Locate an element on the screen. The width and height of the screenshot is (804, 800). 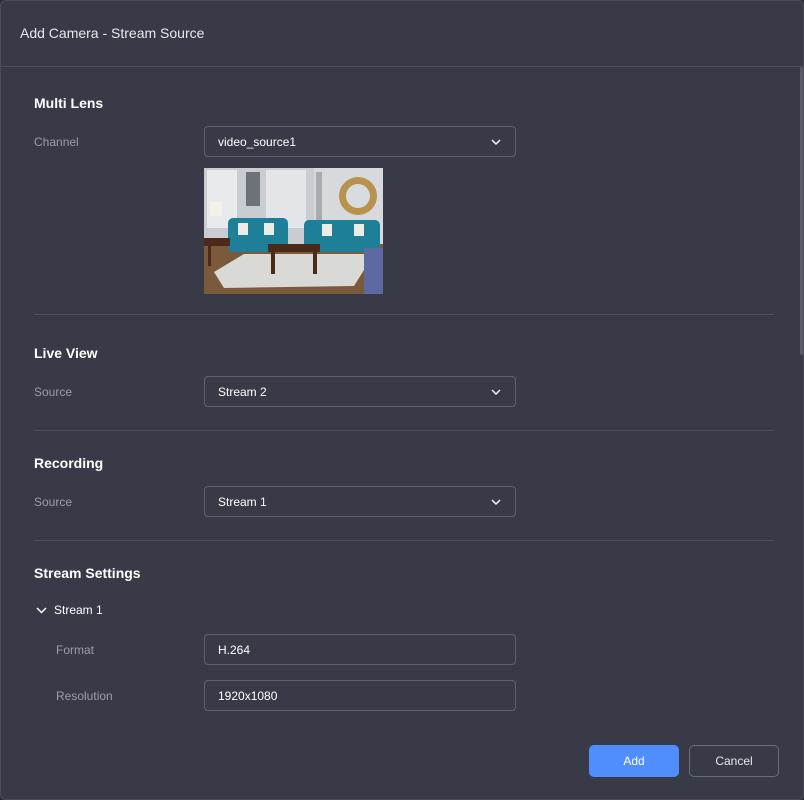
format-field: H.264 is located at coordinates (360, 649).